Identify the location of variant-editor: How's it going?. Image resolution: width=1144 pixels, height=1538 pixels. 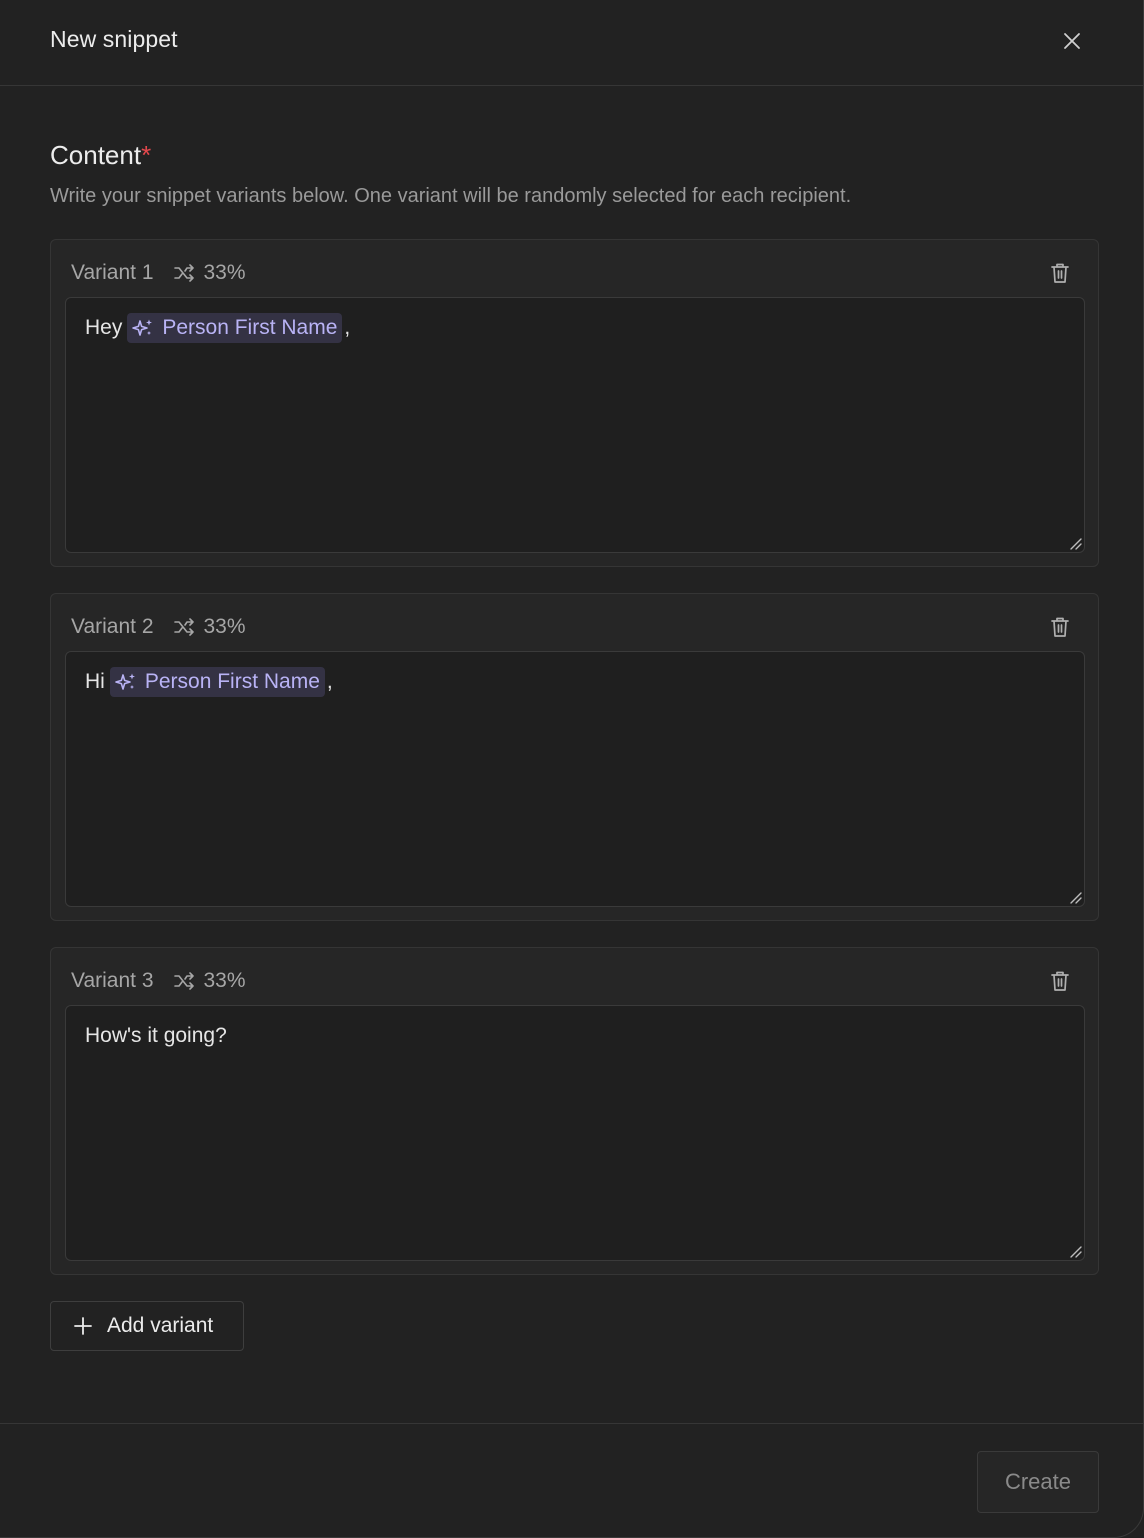
(575, 1133).